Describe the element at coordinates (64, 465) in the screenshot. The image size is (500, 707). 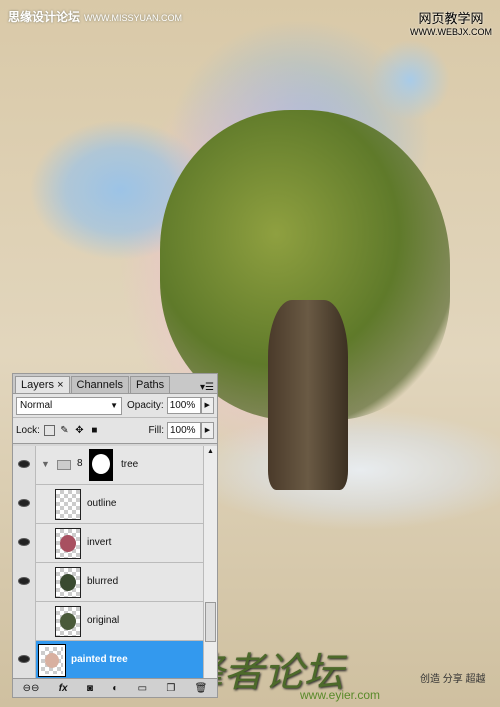
I see `folder-icon` at that location.